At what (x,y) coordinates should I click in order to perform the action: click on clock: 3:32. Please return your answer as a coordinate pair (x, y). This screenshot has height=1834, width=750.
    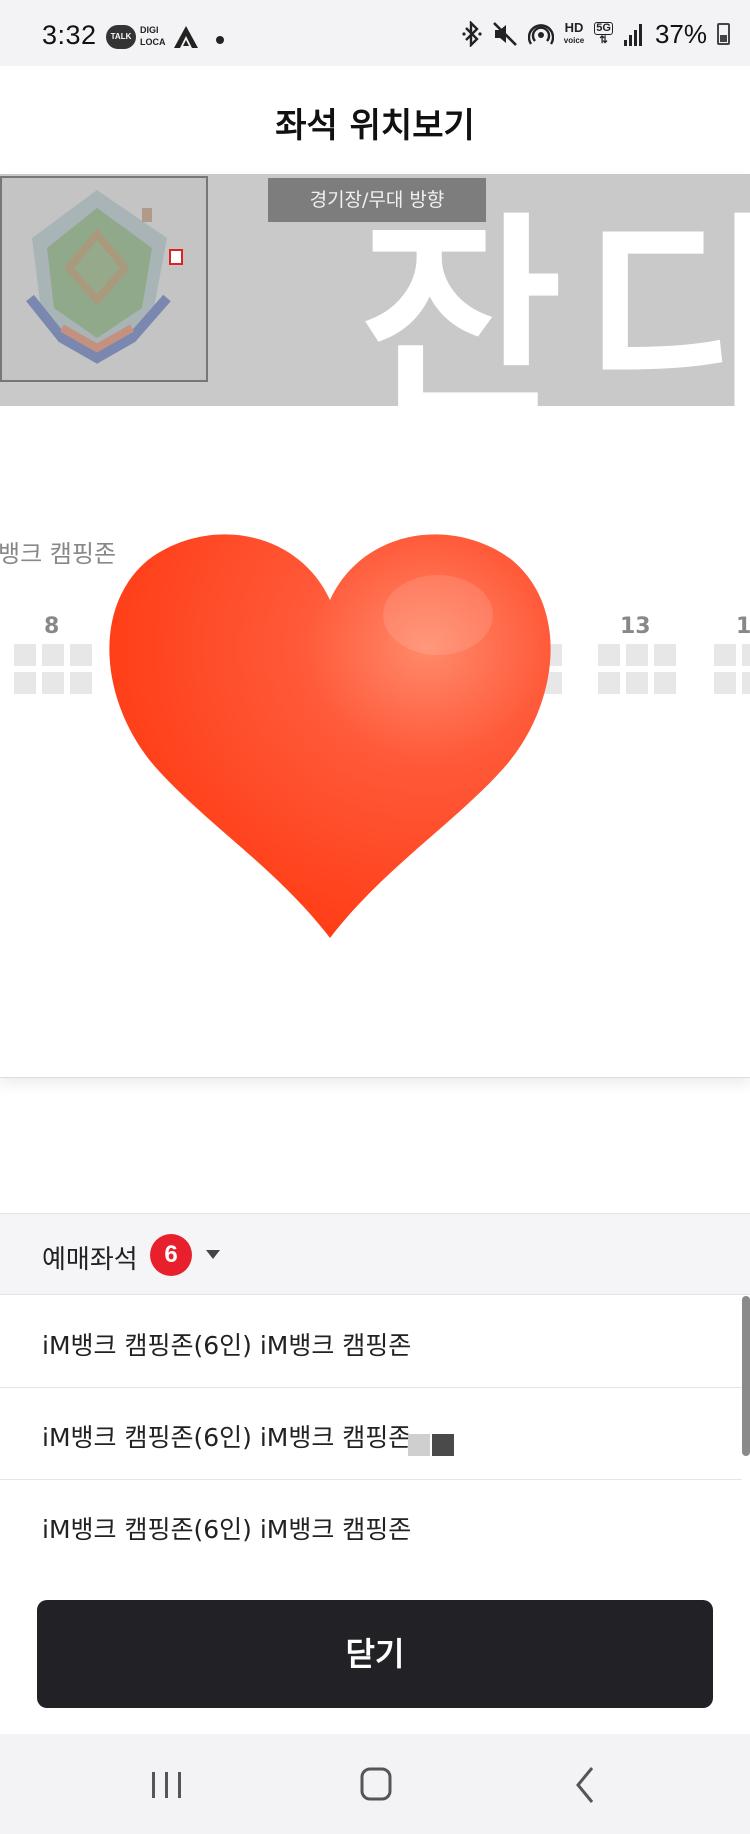
    Looking at the image, I should click on (69, 35).